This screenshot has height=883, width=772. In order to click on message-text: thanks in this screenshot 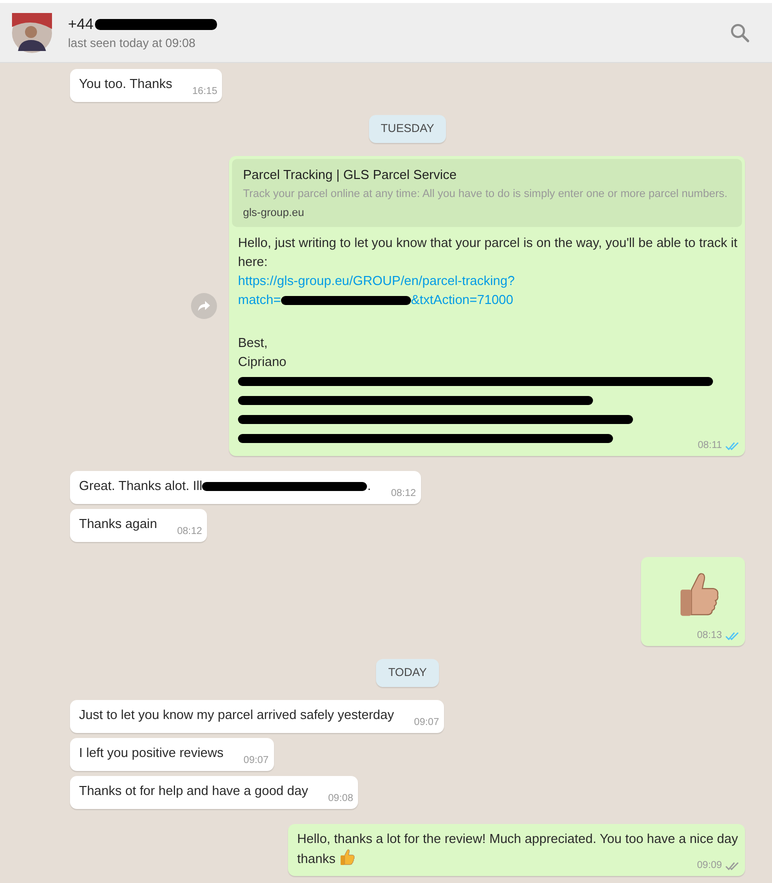, I will do `click(316, 858)`.